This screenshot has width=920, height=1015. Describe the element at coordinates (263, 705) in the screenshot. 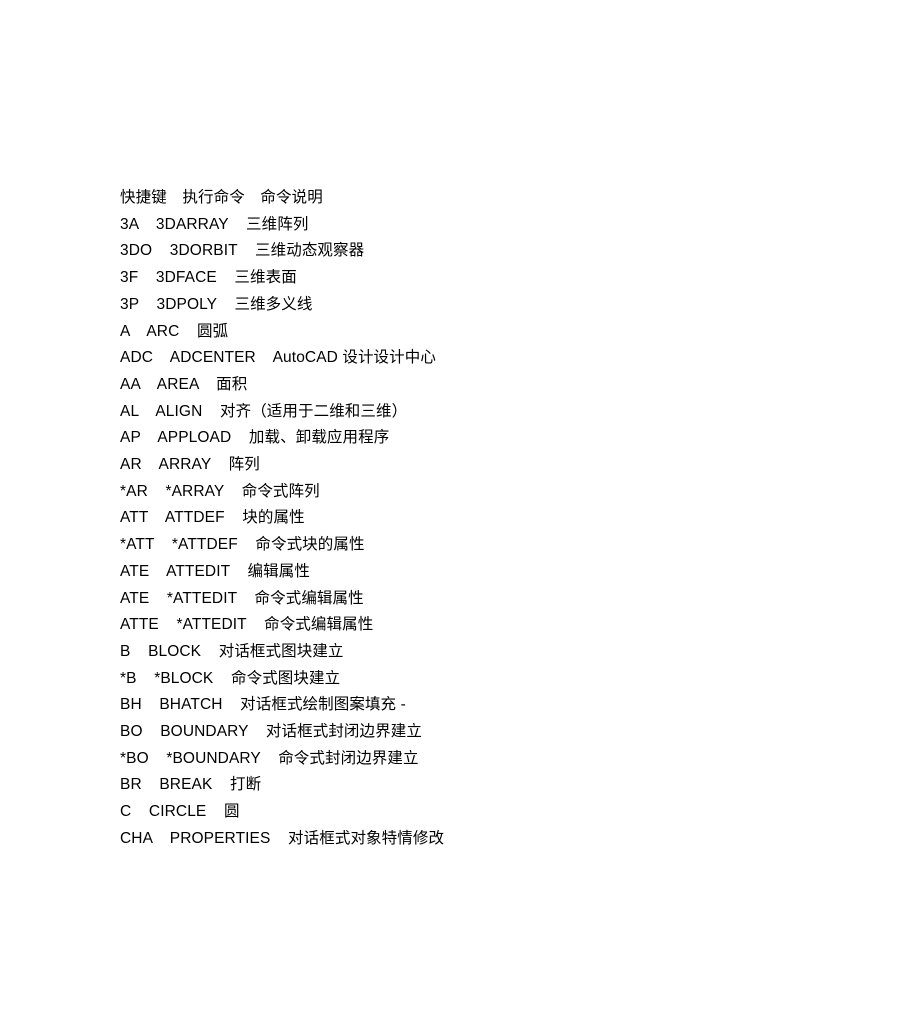

I see `shortcut-row: BH BHATCH 对话框式绘制图案填充 -` at that location.